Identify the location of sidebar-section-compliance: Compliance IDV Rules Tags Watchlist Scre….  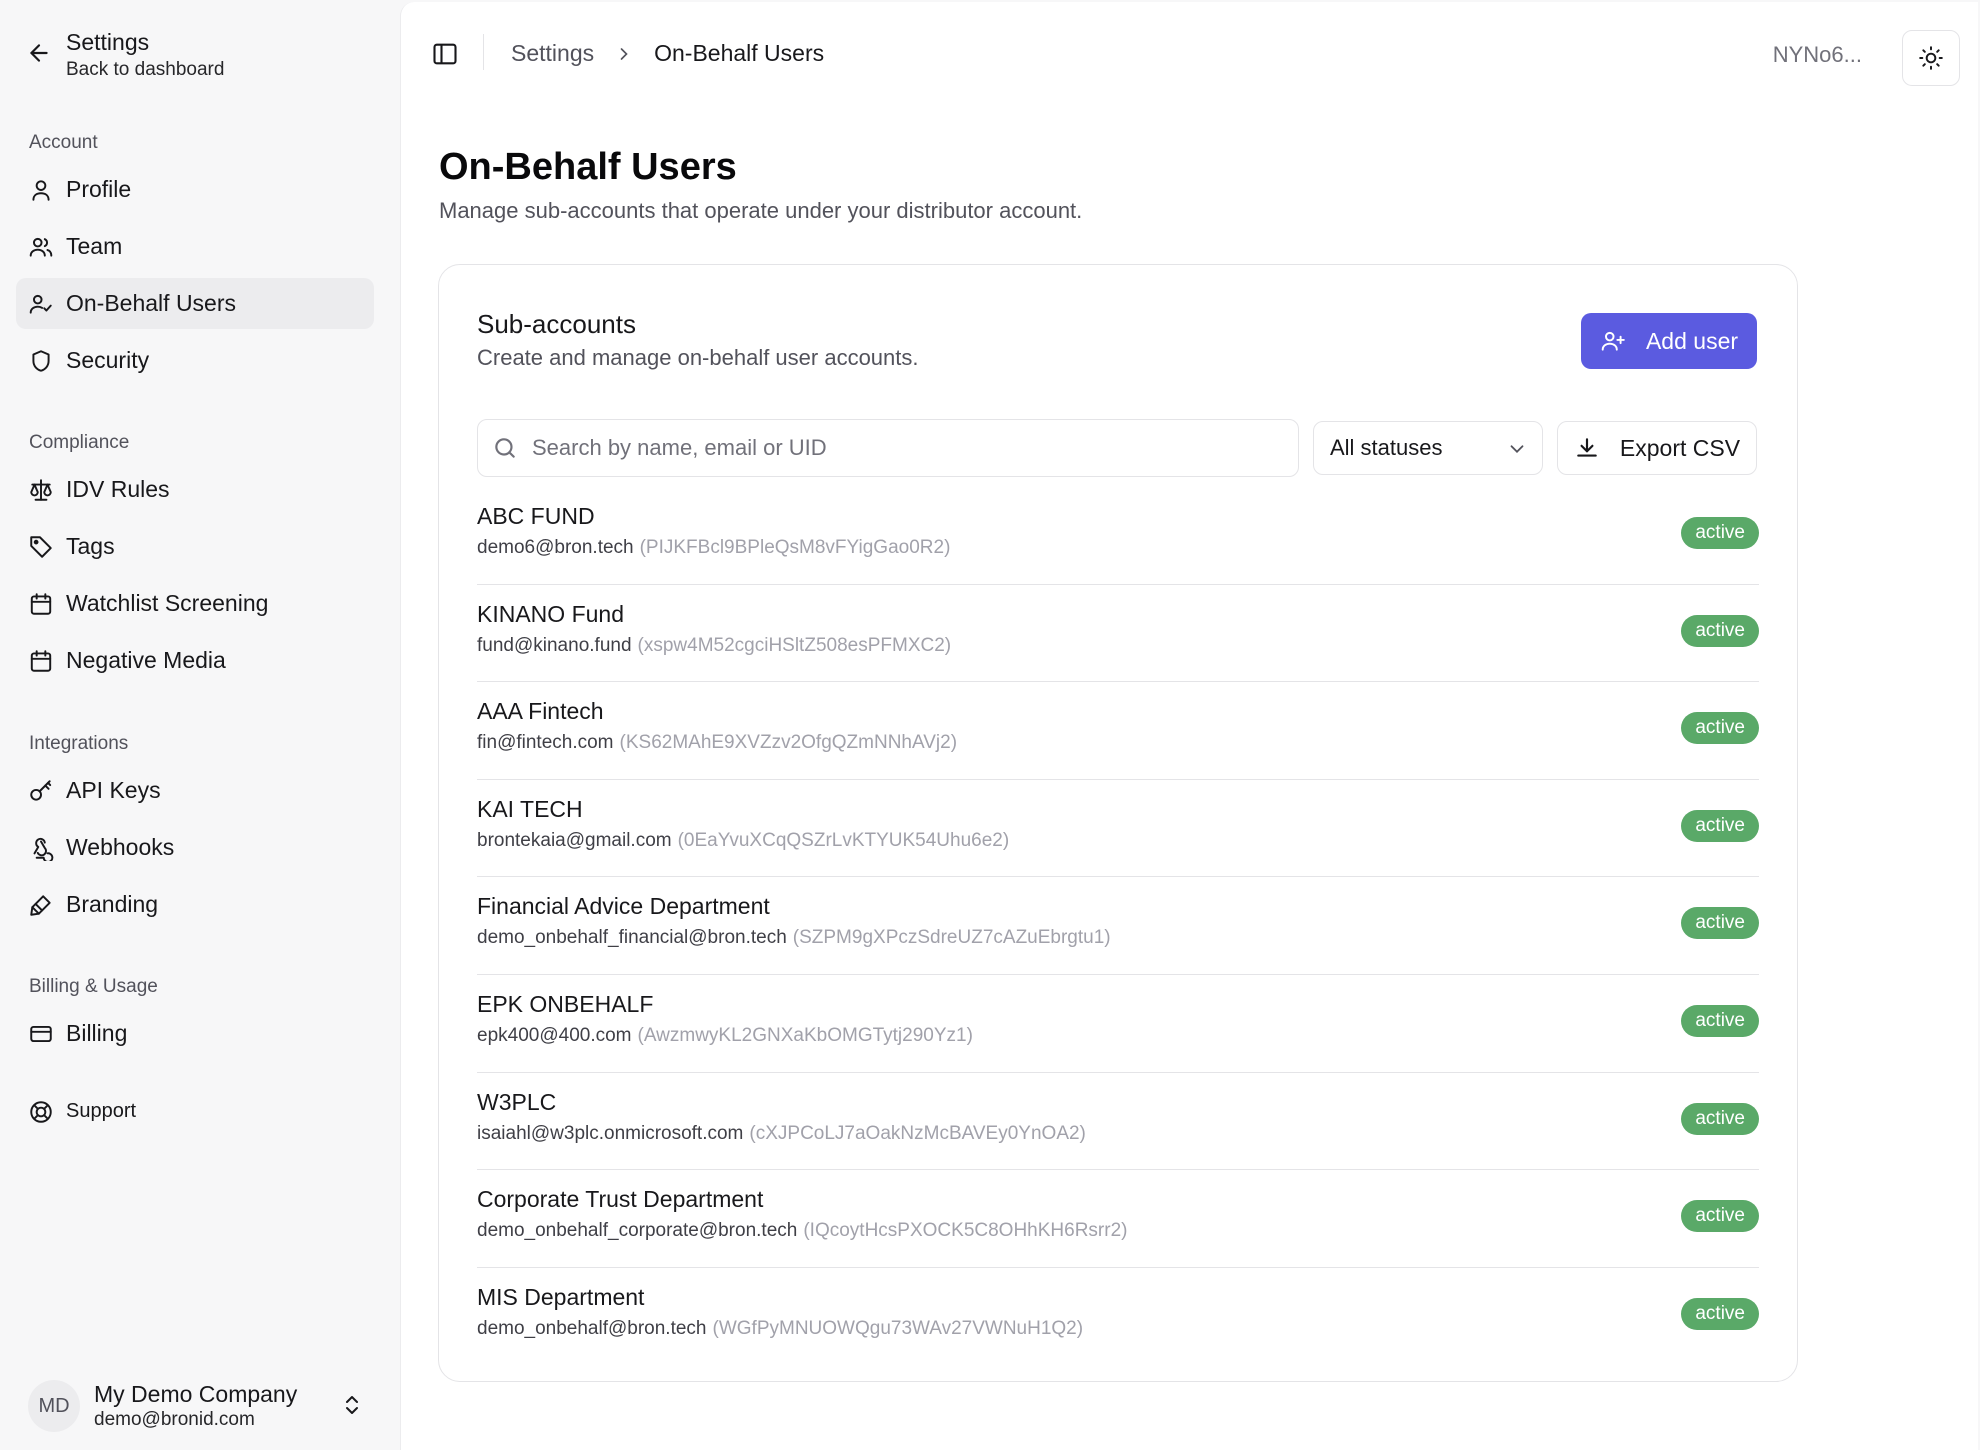
(195, 557).